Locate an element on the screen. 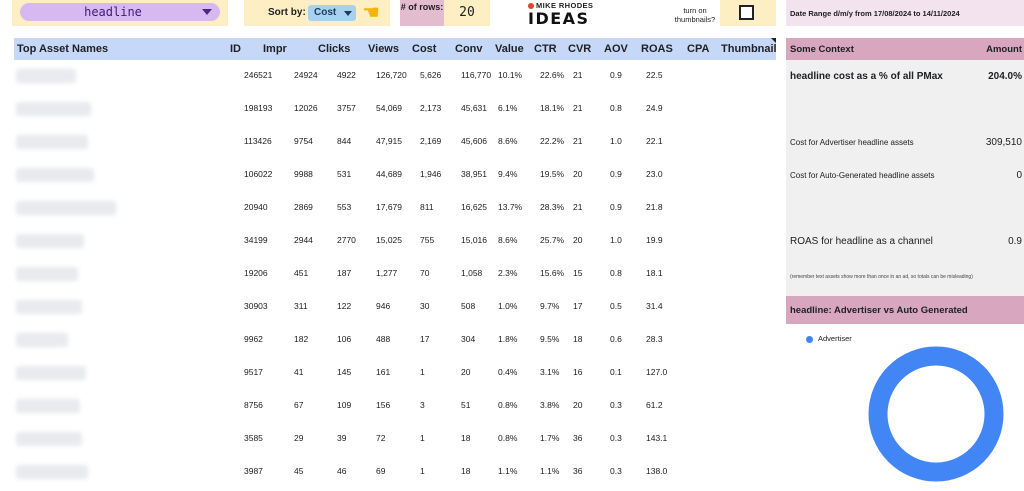  table-row: 8756 67 109 156 3 51 0.8% 3.8% 20 0.3 61.2 is located at coordinates (395, 406).